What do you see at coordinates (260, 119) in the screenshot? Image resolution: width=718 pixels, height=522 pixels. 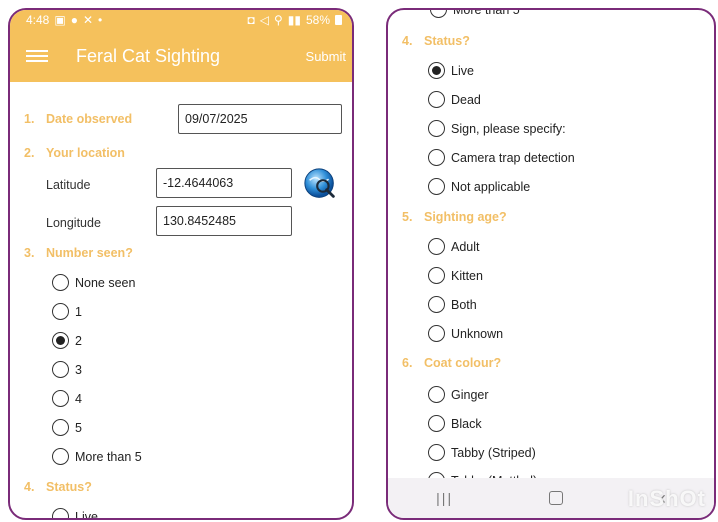 I see `date-field: 09/07/2025` at bounding box center [260, 119].